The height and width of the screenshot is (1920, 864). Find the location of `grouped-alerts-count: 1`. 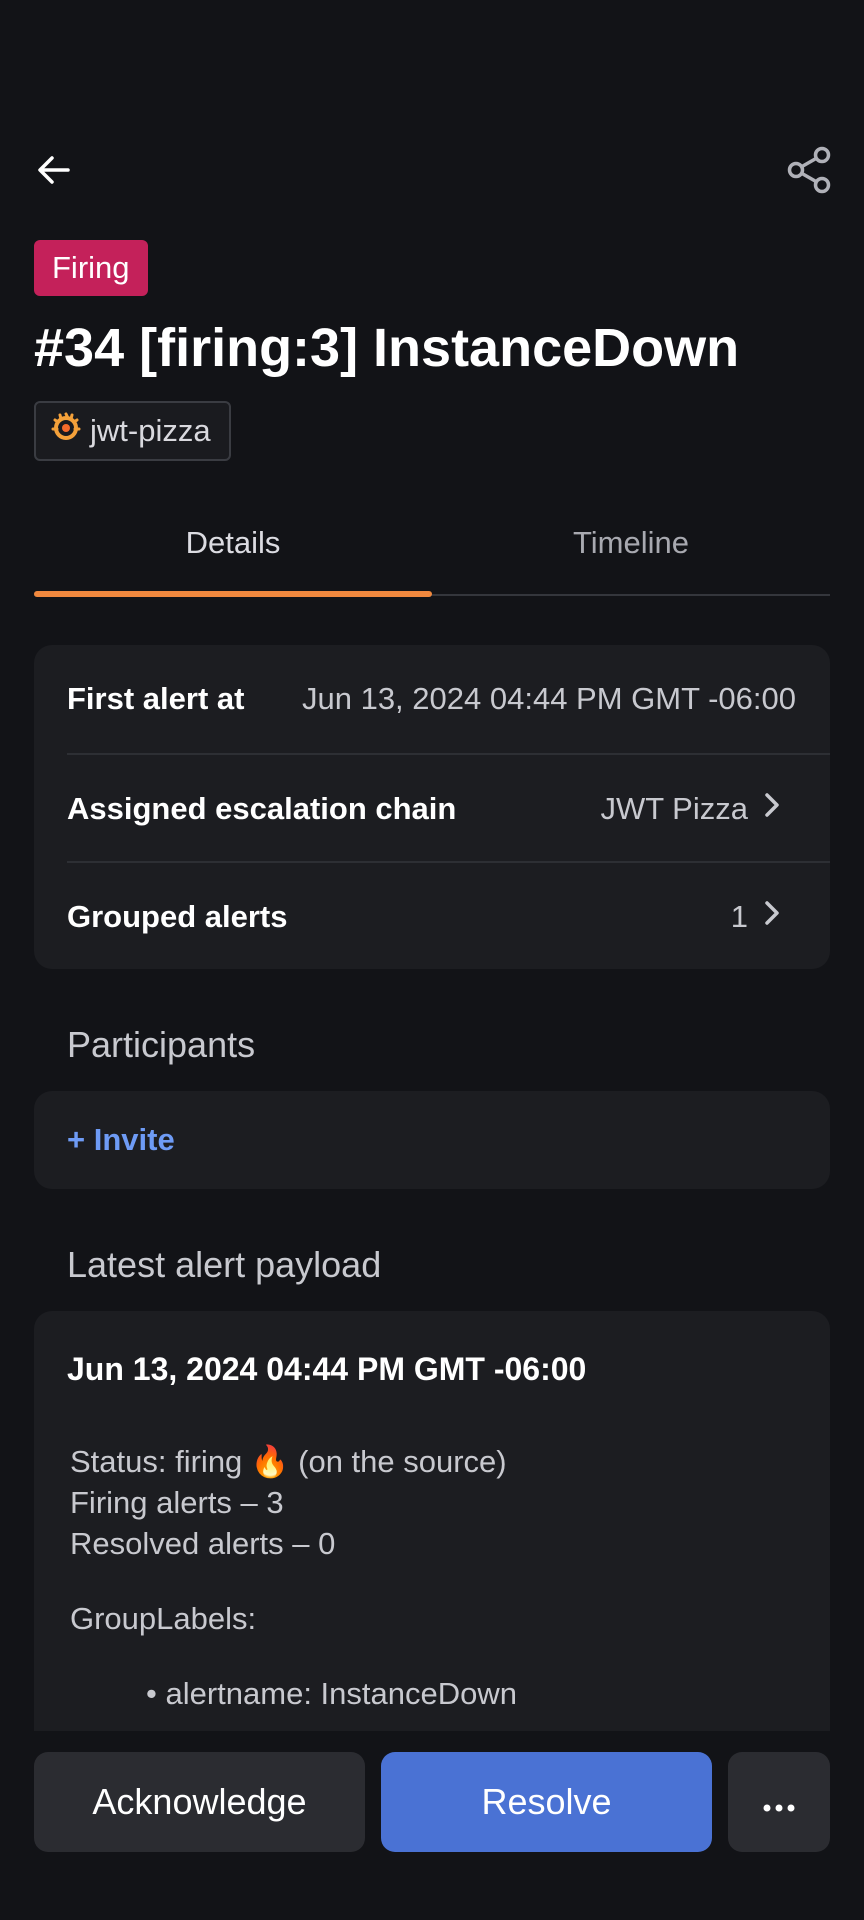

grouped-alerts-count: 1 is located at coordinates (739, 916).